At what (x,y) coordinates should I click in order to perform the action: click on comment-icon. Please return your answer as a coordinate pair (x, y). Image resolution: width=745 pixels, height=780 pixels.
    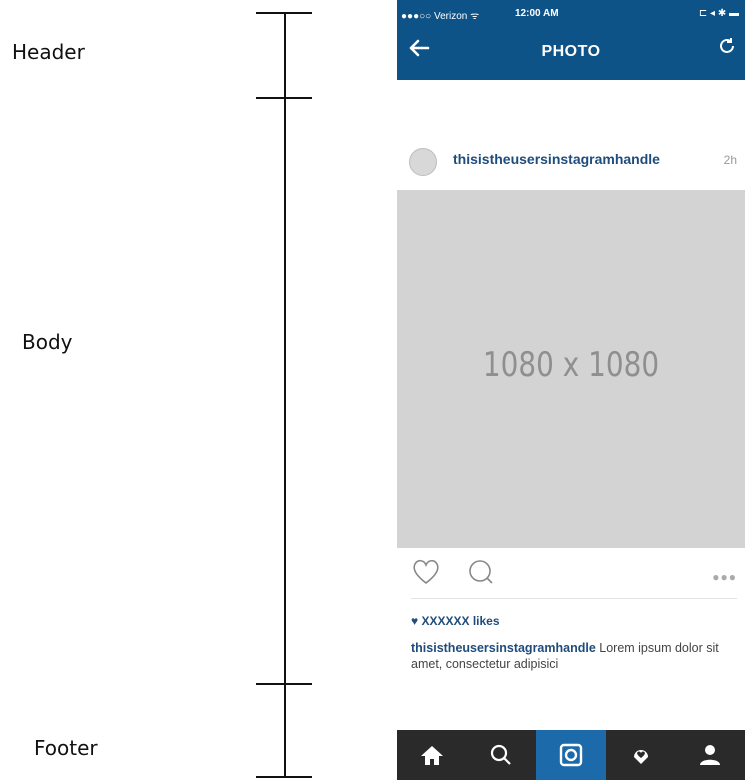
    Looking at the image, I should click on (481, 574).